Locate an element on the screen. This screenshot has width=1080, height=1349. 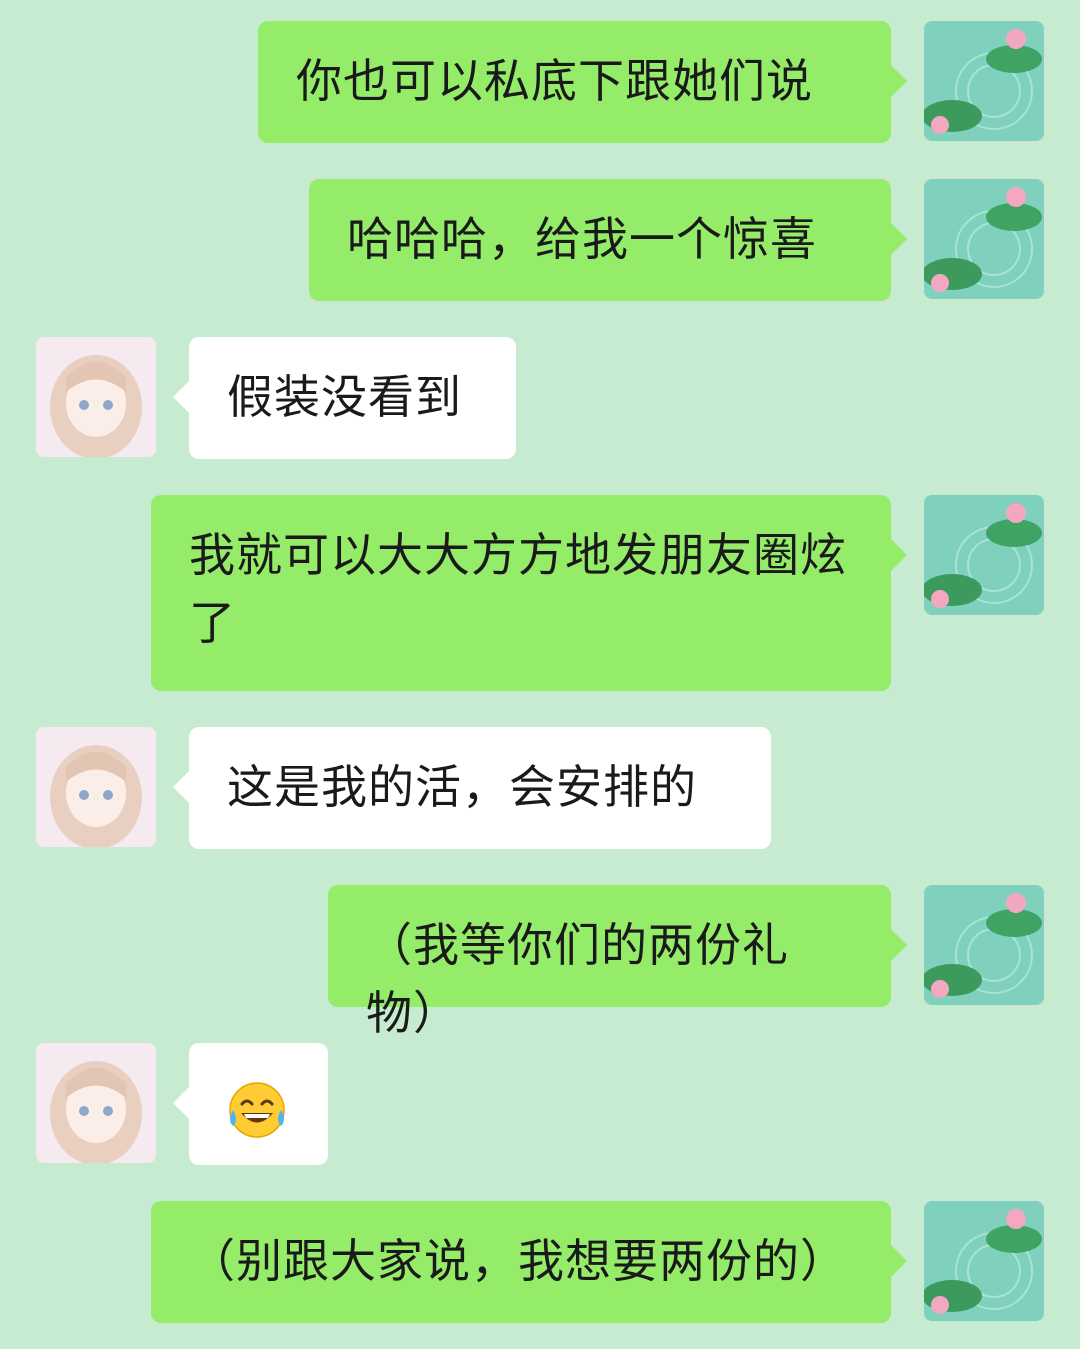
message-bubble-sent: （我等你们的两份礼物） is located at coordinates (617, 962).